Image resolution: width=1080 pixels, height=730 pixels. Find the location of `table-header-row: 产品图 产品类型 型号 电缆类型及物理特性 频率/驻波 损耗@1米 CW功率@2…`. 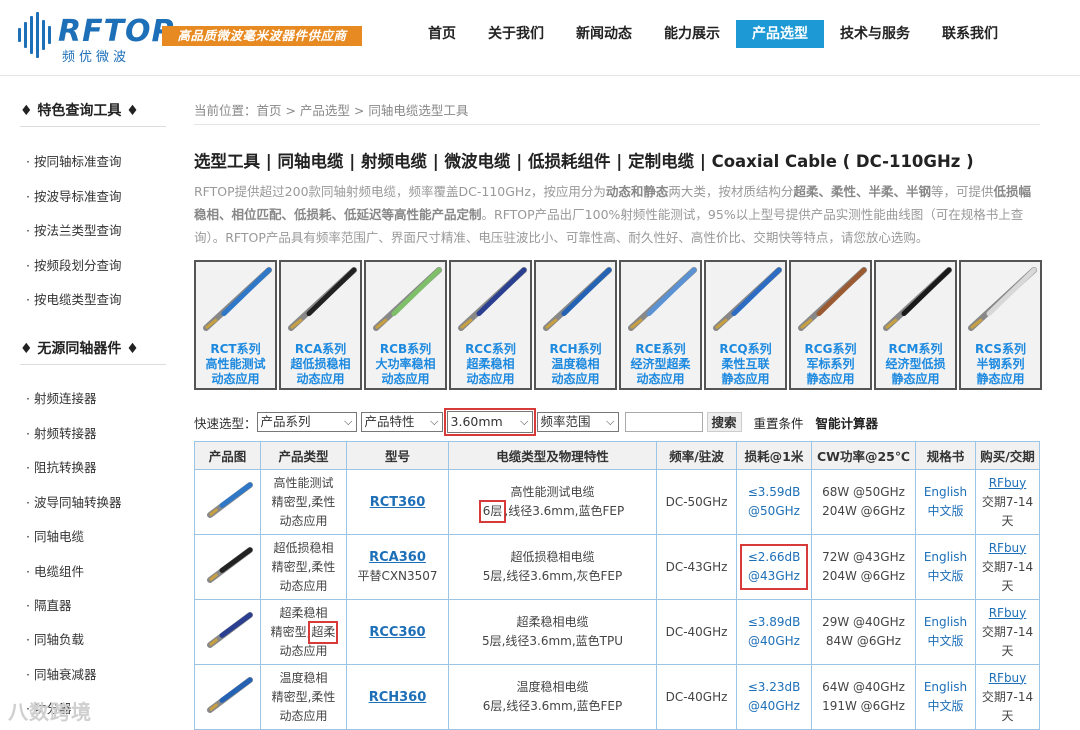

table-header-row: 产品图 产品类型 型号 电缆类型及物理特性 频率/驻波 损耗@1米 CW功率@2… is located at coordinates (617, 455).